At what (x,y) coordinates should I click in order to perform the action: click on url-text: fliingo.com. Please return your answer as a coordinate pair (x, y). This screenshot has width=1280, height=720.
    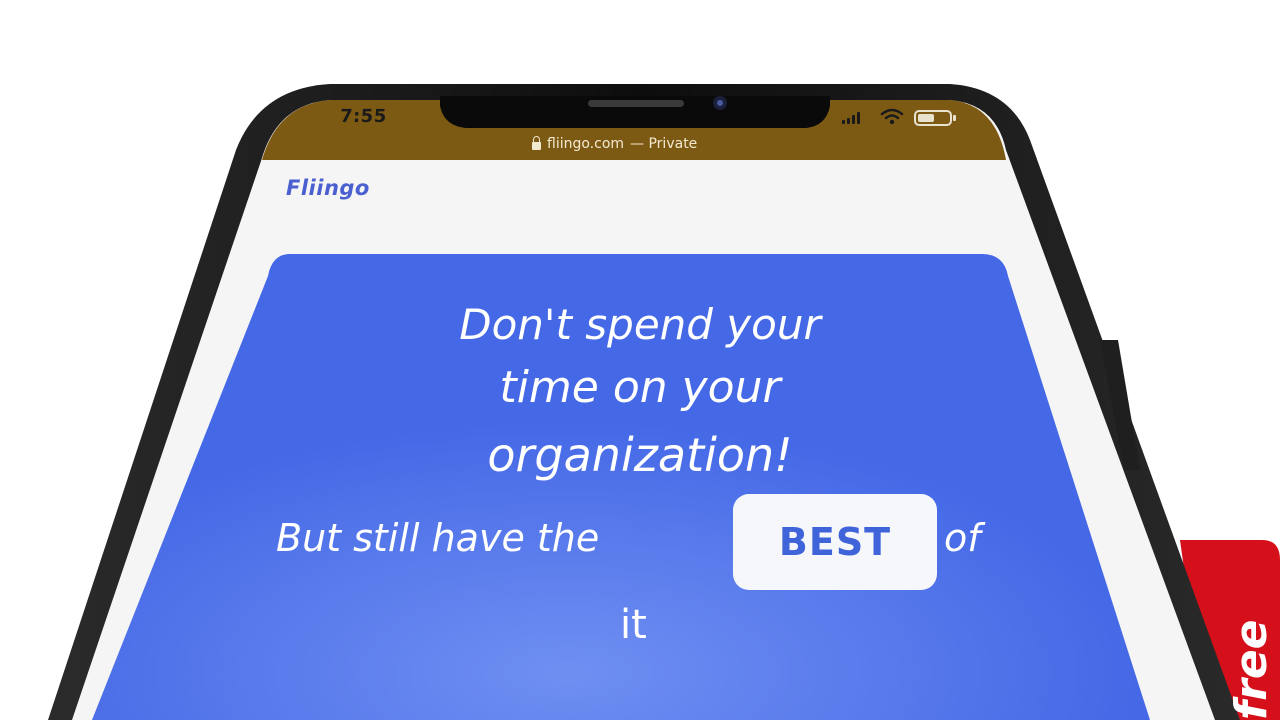
    Looking at the image, I should click on (586, 144).